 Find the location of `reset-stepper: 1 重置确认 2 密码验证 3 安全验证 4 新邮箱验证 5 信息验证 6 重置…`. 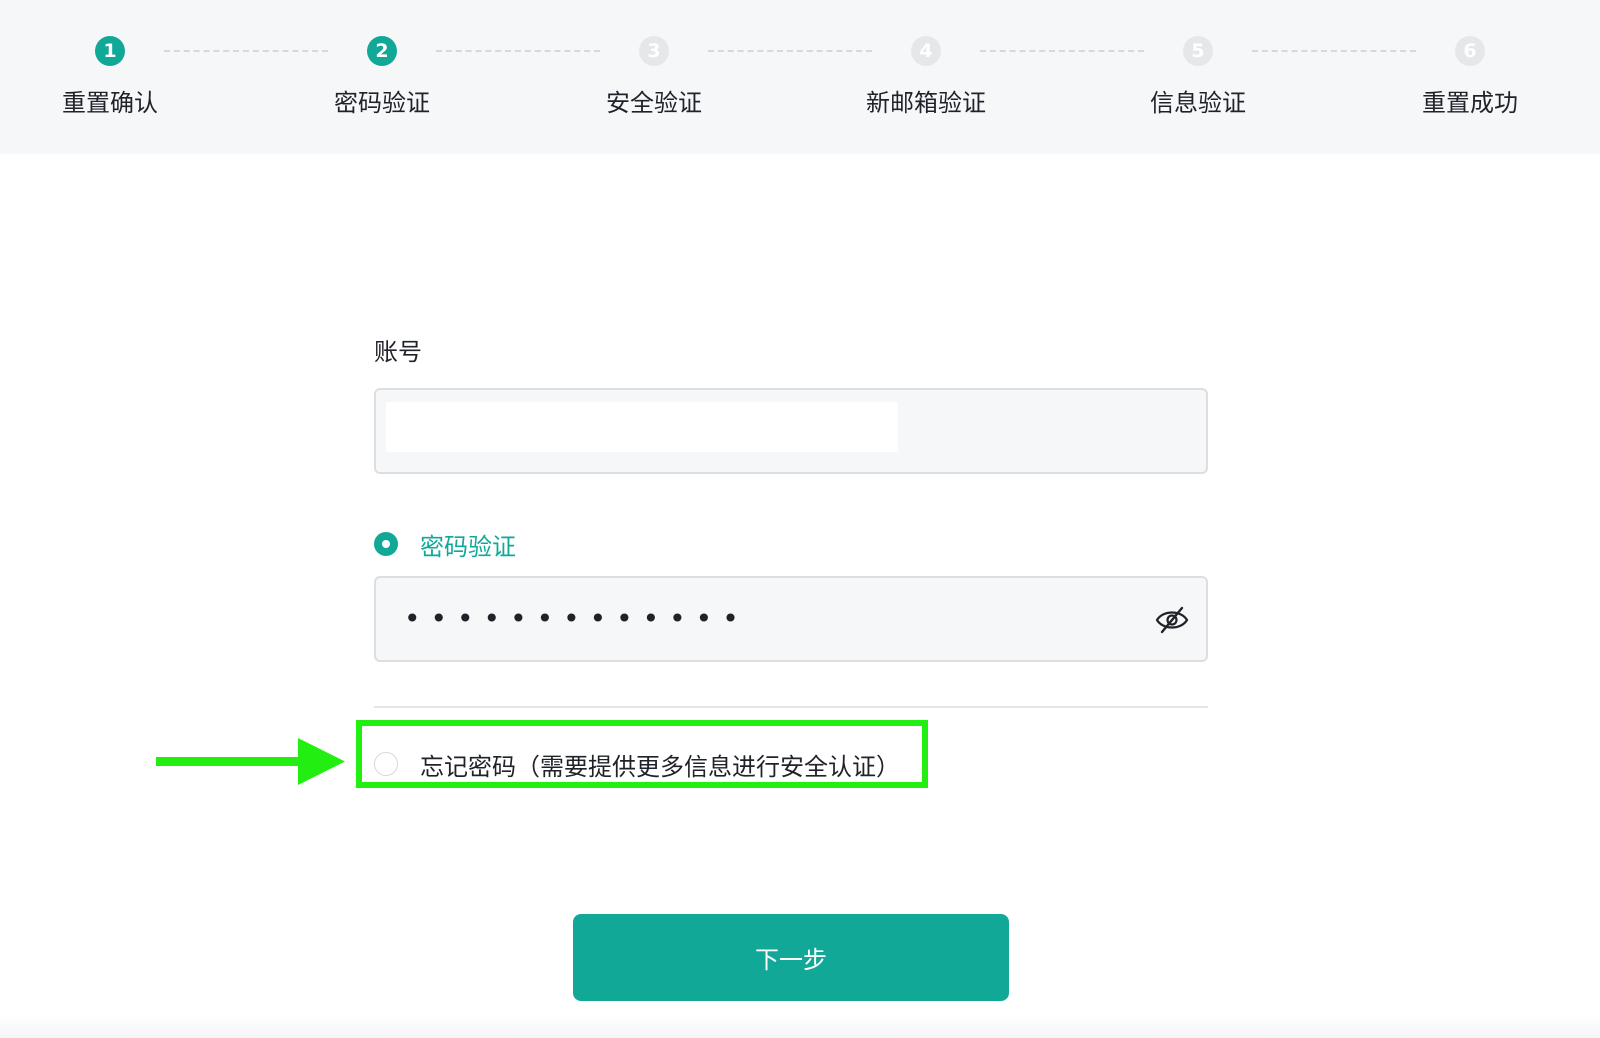

reset-stepper: 1 重置确认 2 密码验证 3 安全验证 4 新邮箱验证 5 信息验证 6 重置… is located at coordinates (800, 77).